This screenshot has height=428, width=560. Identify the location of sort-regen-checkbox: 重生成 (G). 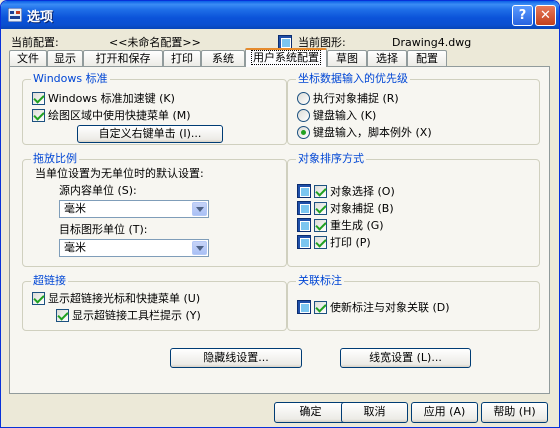
(340, 226).